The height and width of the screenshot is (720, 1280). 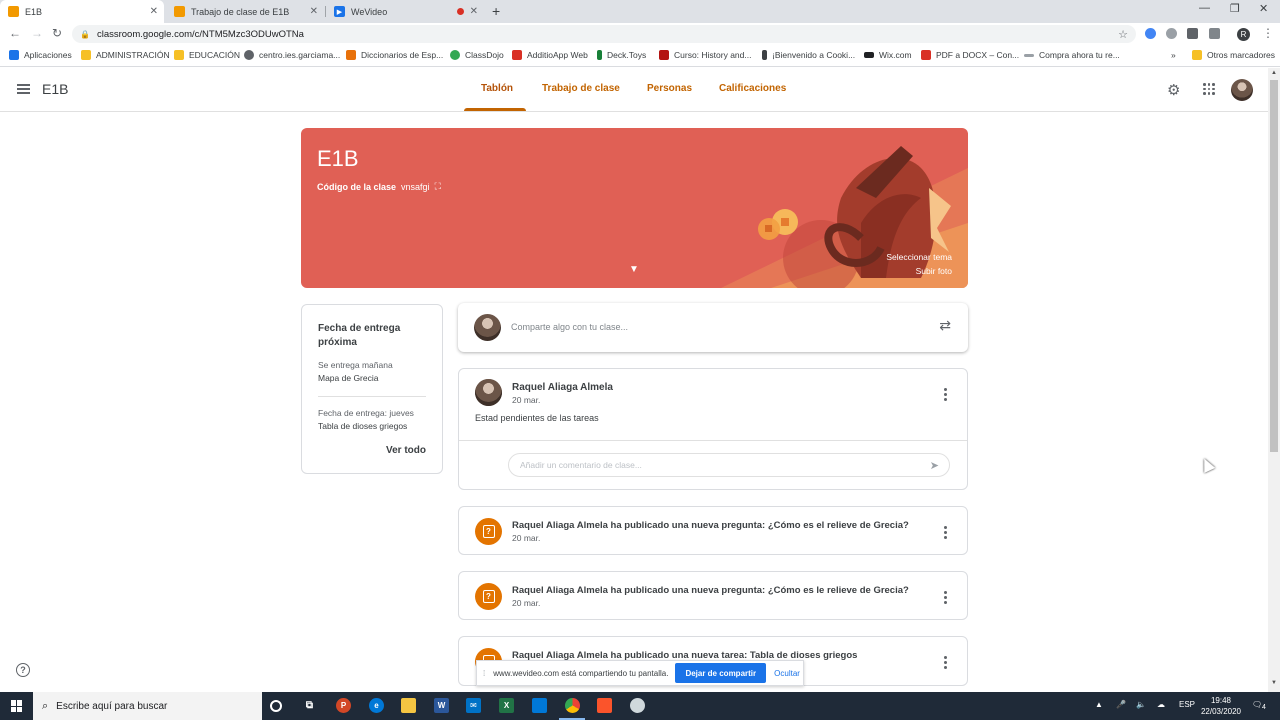 What do you see at coordinates (497, 88) in the screenshot?
I see `tab-tablon: Tablón` at bounding box center [497, 88].